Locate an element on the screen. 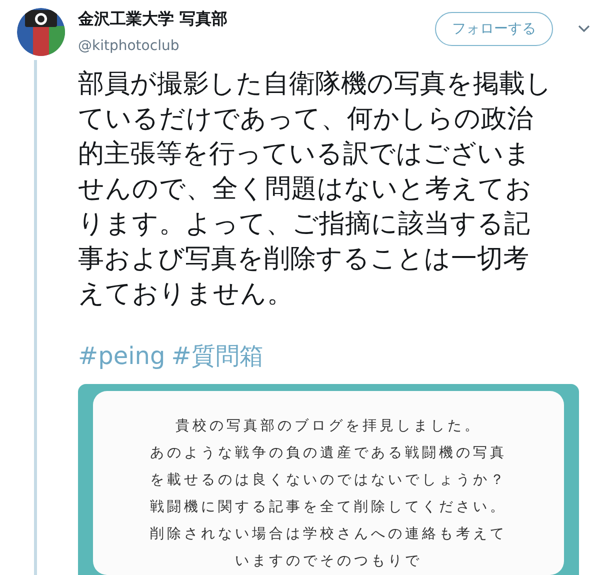 The image size is (615, 575). author-name: 金沢工業大学 写真部 is located at coordinates (256, 19).